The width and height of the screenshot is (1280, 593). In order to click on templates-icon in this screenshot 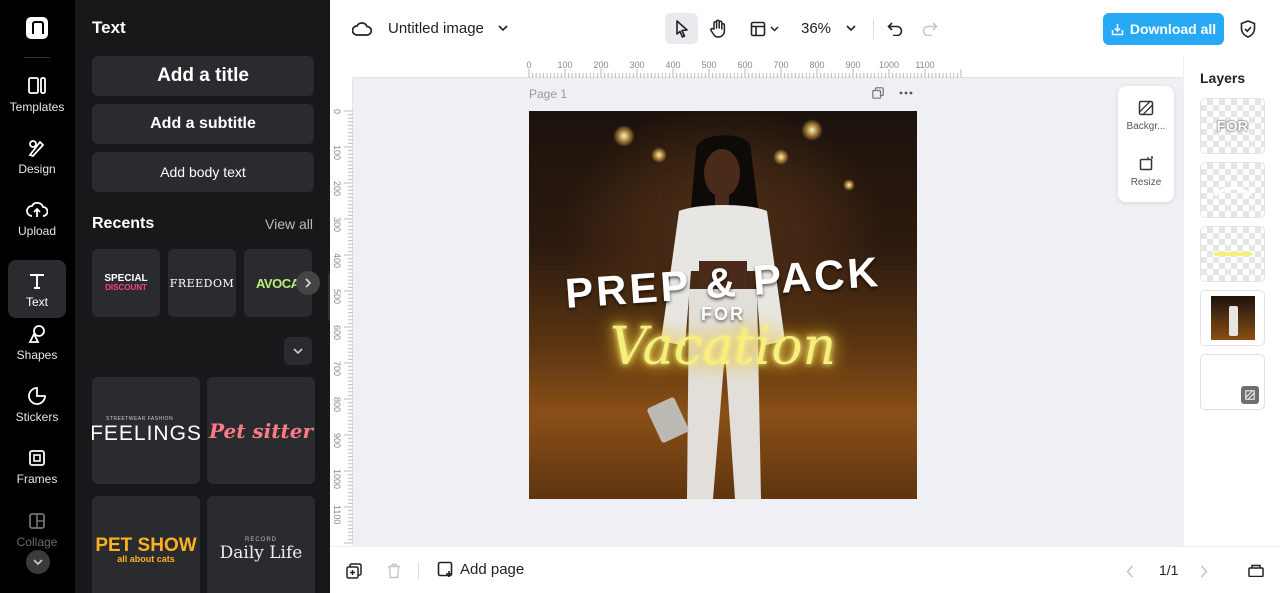, I will do `click(37, 86)`.